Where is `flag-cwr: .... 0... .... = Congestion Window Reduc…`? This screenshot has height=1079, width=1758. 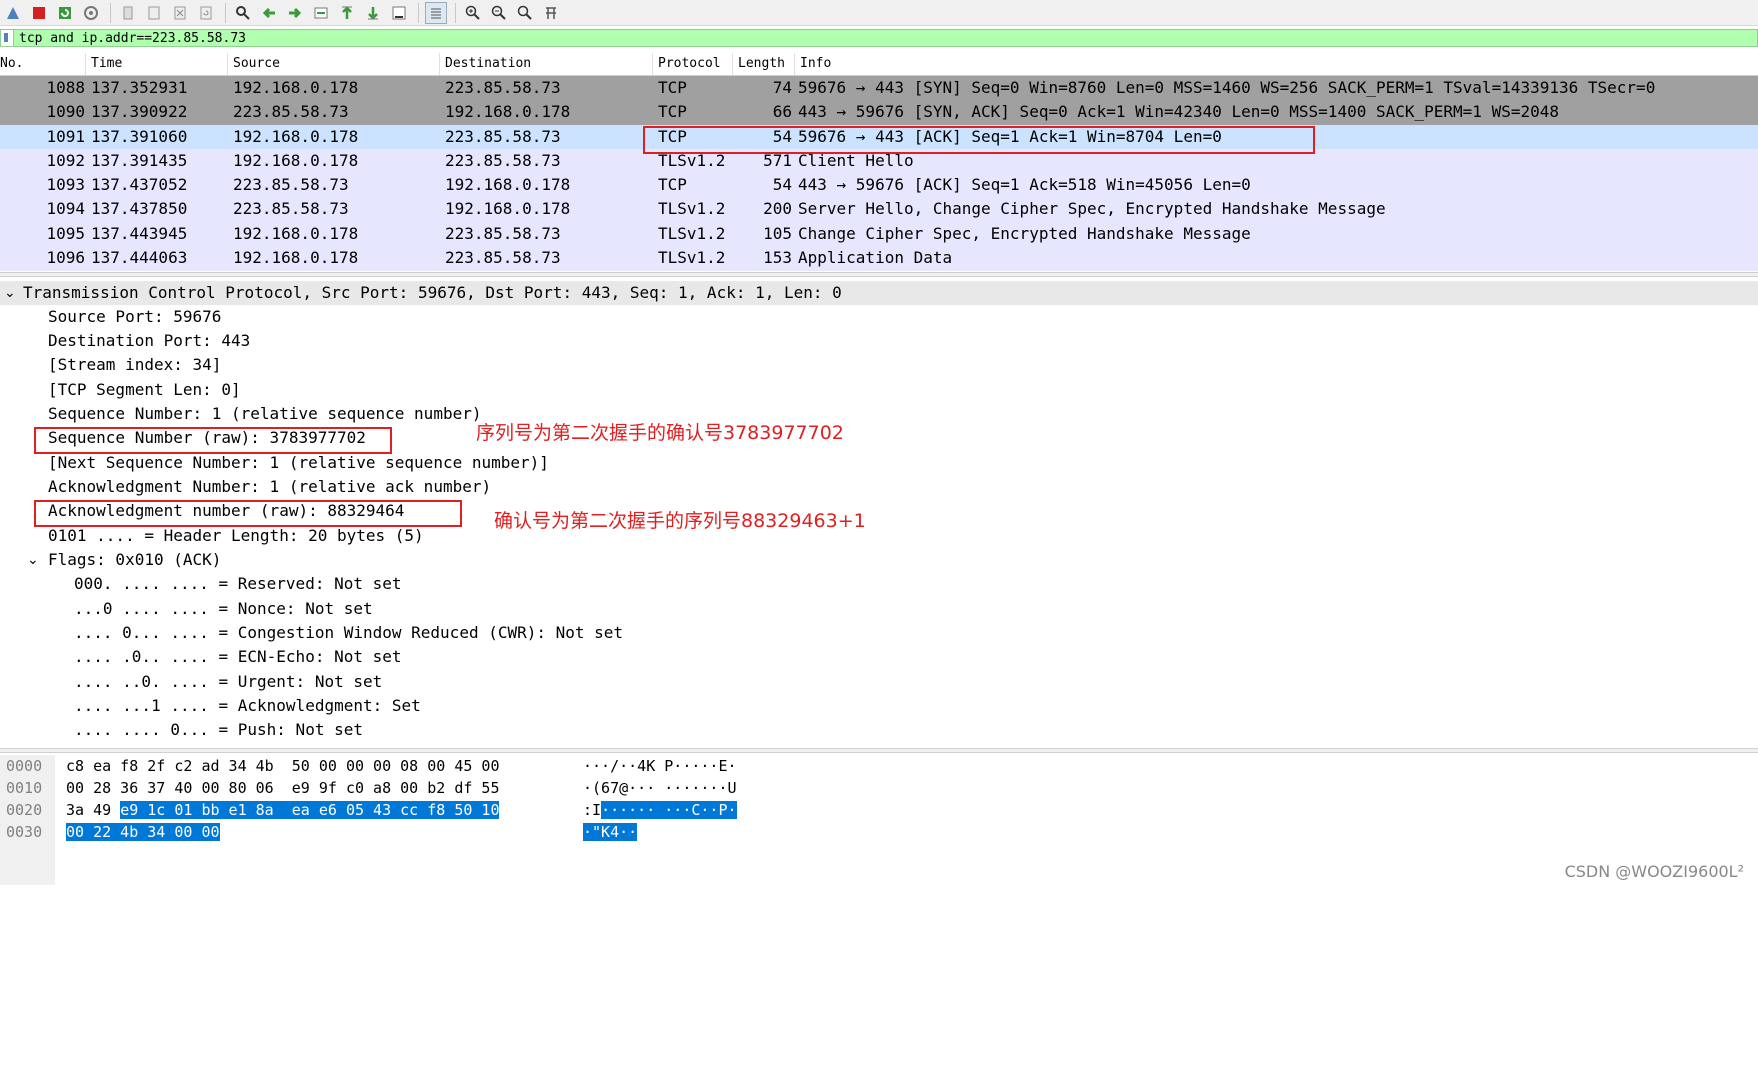 flag-cwr: .... 0... .... = Congestion Window Reduc… is located at coordinates (348, 633).